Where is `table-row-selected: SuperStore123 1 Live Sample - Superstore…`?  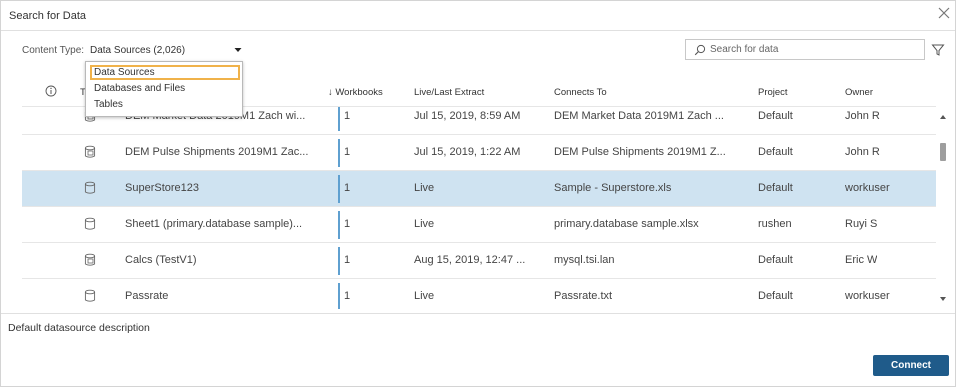 table-row-selected: SuperStore123 1 Live Sample - Superstore… is located at coordinates (479, 189).